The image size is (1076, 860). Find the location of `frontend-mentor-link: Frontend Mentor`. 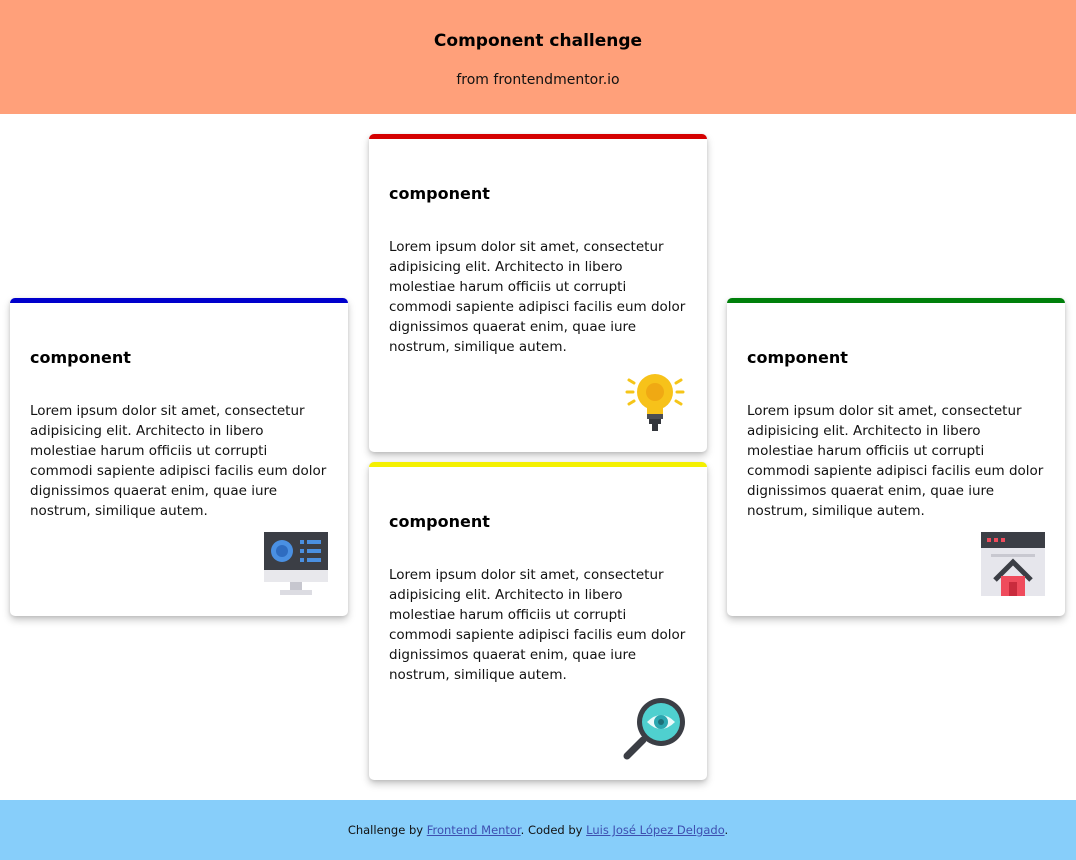

frontend-mentor-link: Frontend Mentor is located at coordinates (474, 830).